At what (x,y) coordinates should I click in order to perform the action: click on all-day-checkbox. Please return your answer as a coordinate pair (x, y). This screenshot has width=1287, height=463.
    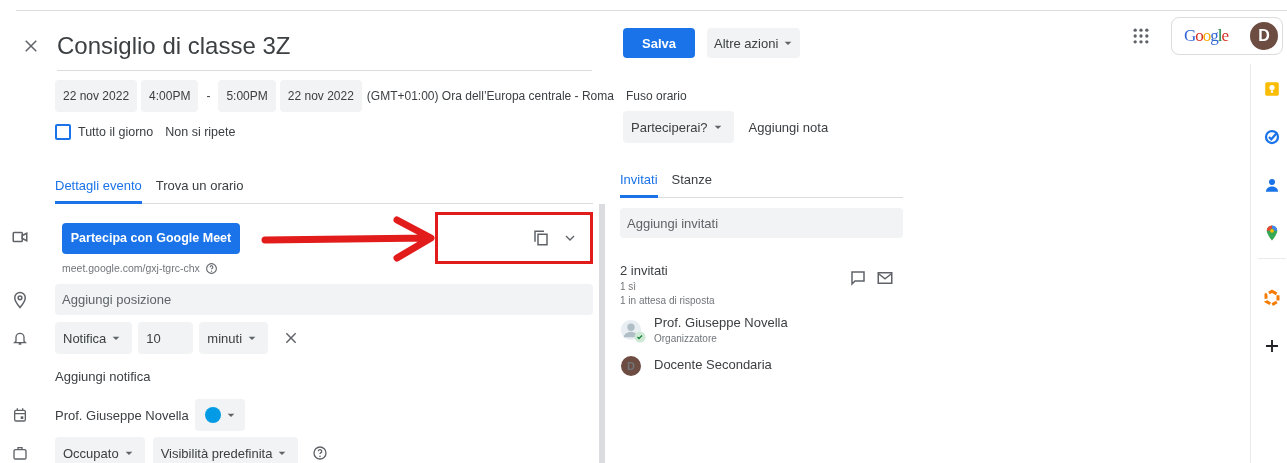
    Looking at the image, I should click on (63, 132).